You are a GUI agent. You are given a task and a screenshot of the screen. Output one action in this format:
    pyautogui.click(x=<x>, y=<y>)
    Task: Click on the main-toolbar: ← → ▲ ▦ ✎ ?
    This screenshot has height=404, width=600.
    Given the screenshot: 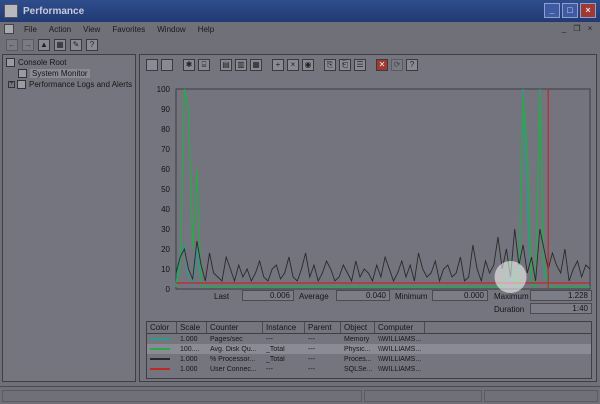 What is the action you would take?
    pyautogui.click(x=300, y=45)
    